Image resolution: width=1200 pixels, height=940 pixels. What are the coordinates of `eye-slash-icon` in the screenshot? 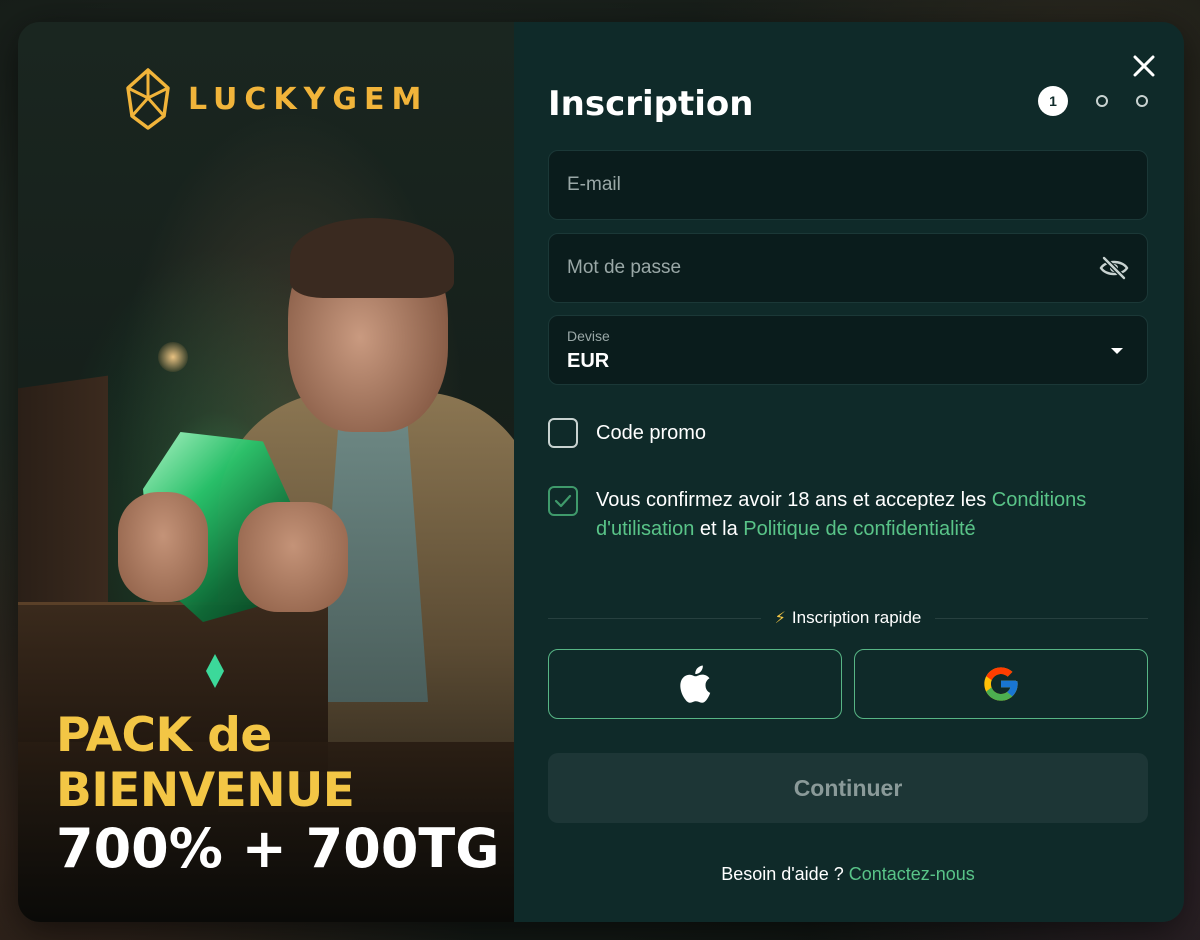 It's located at (1114, 268).